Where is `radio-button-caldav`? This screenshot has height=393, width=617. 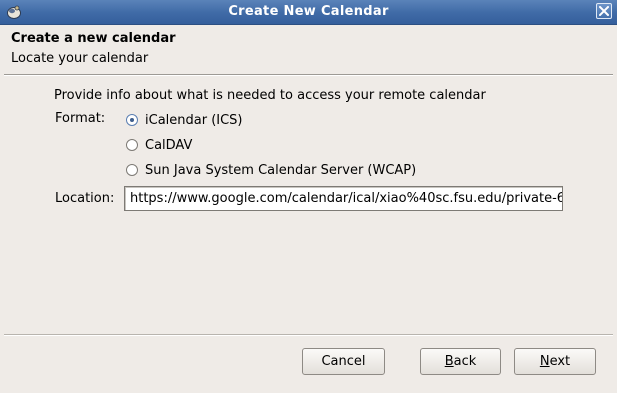
radio-button-caldav is located at coordinates (132, 145).